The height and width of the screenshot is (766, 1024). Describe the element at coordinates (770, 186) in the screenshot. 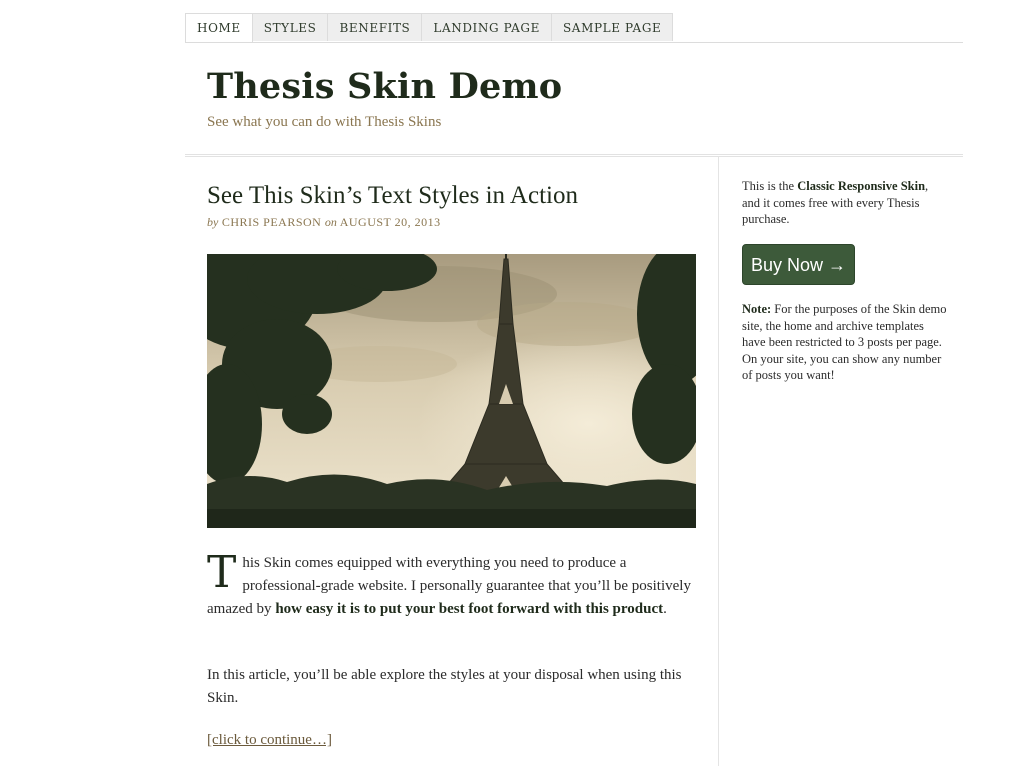

I see `intro-pre: This is the` at that location.